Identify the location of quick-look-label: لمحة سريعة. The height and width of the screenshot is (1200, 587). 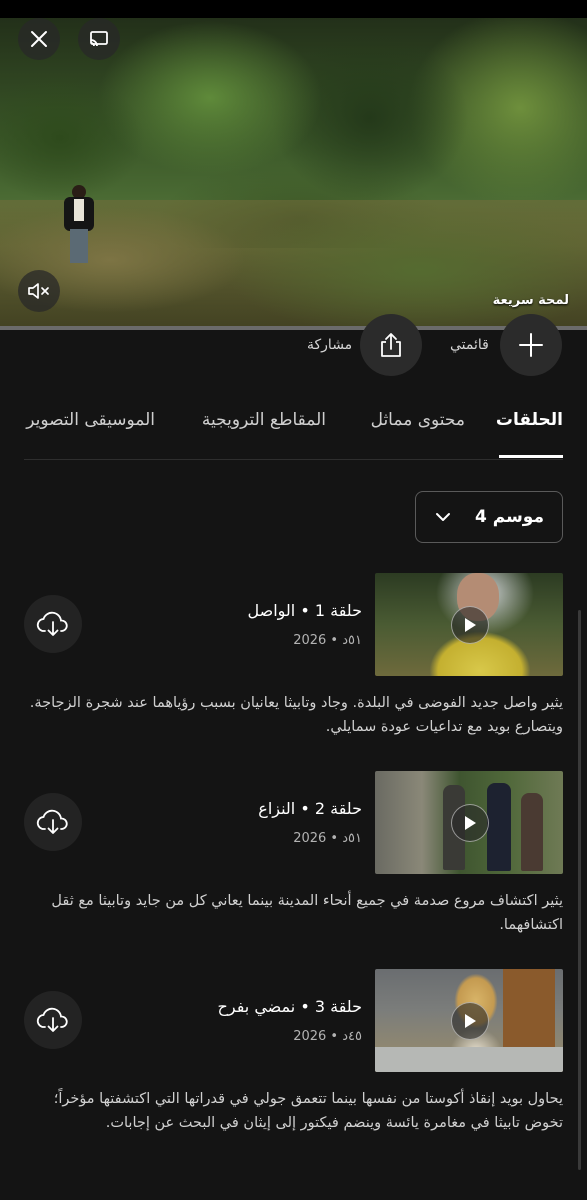
(530, 300).